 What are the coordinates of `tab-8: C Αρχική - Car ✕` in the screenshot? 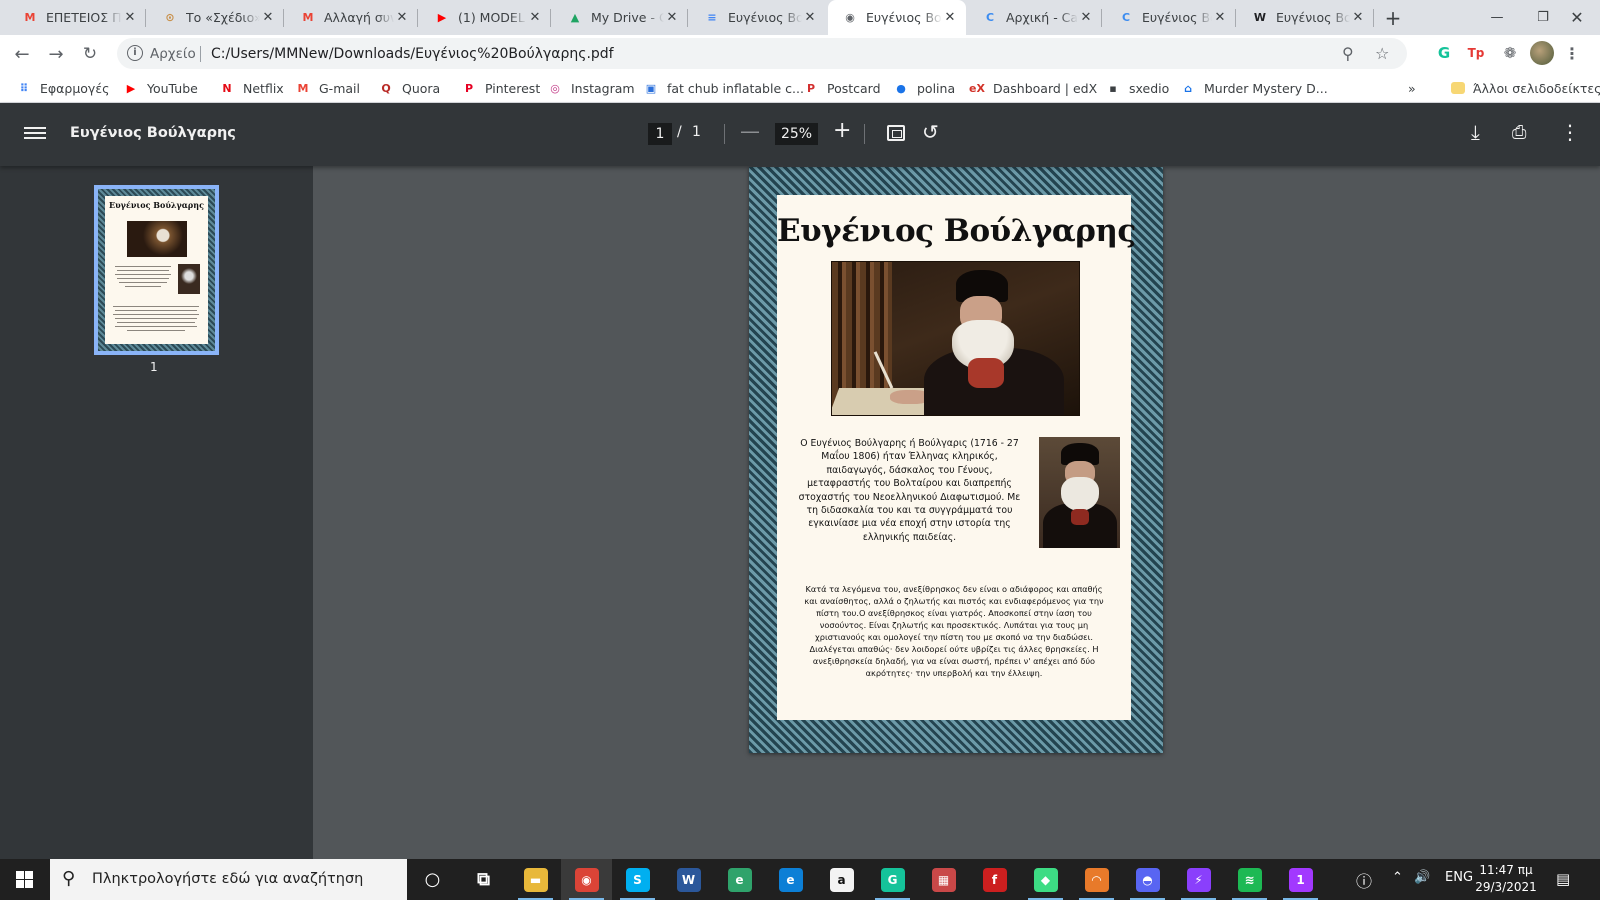 It's located at (1035, 17).